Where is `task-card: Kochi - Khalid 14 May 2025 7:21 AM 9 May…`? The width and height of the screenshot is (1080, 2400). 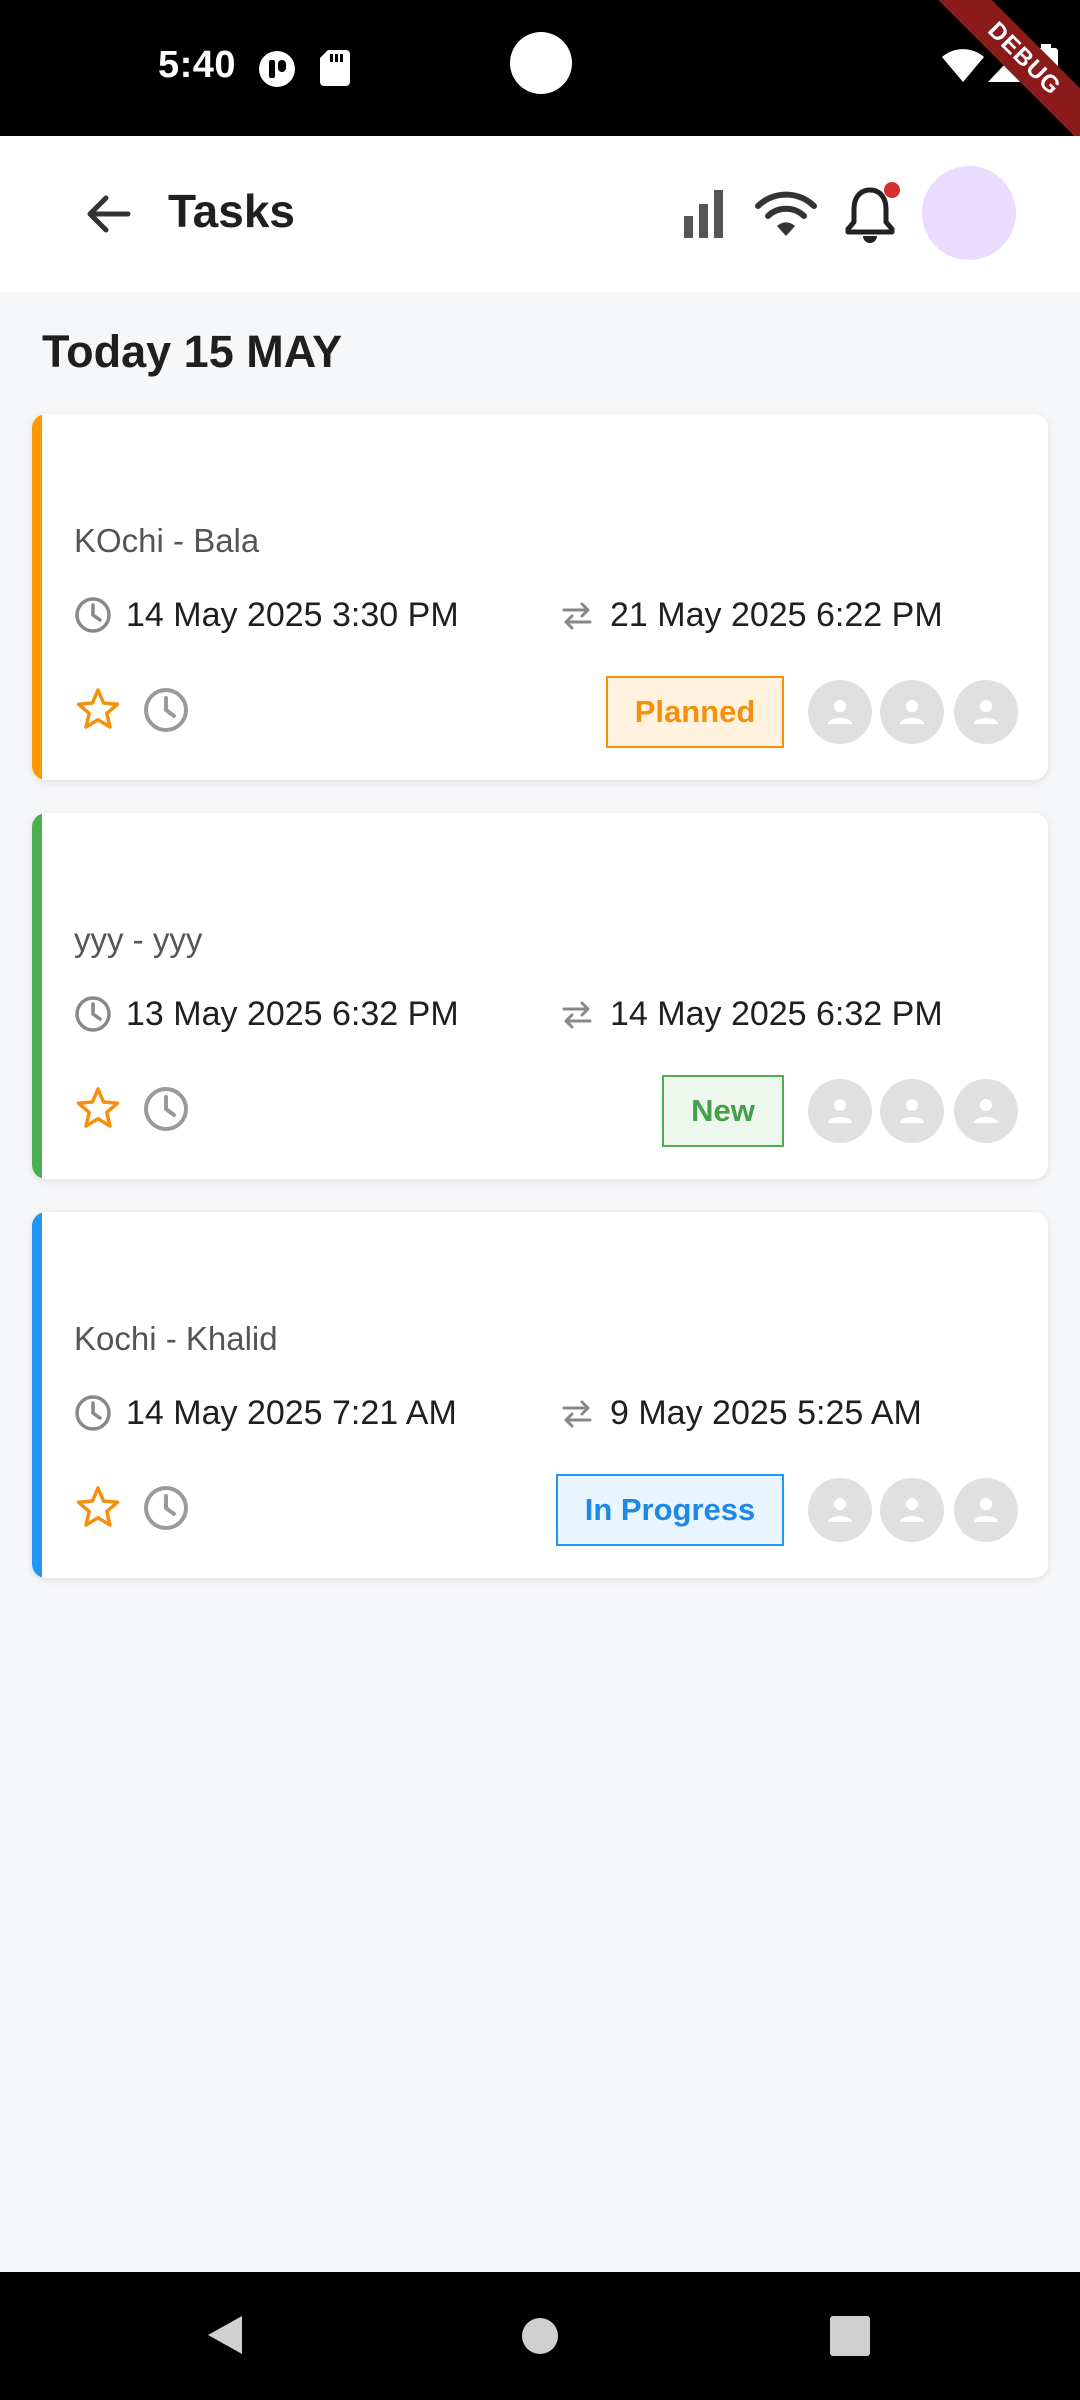 task-card: Kochi - Khalid 14 May 2025 7:21 AM 9 May… is located at coordinates (540, 1395).